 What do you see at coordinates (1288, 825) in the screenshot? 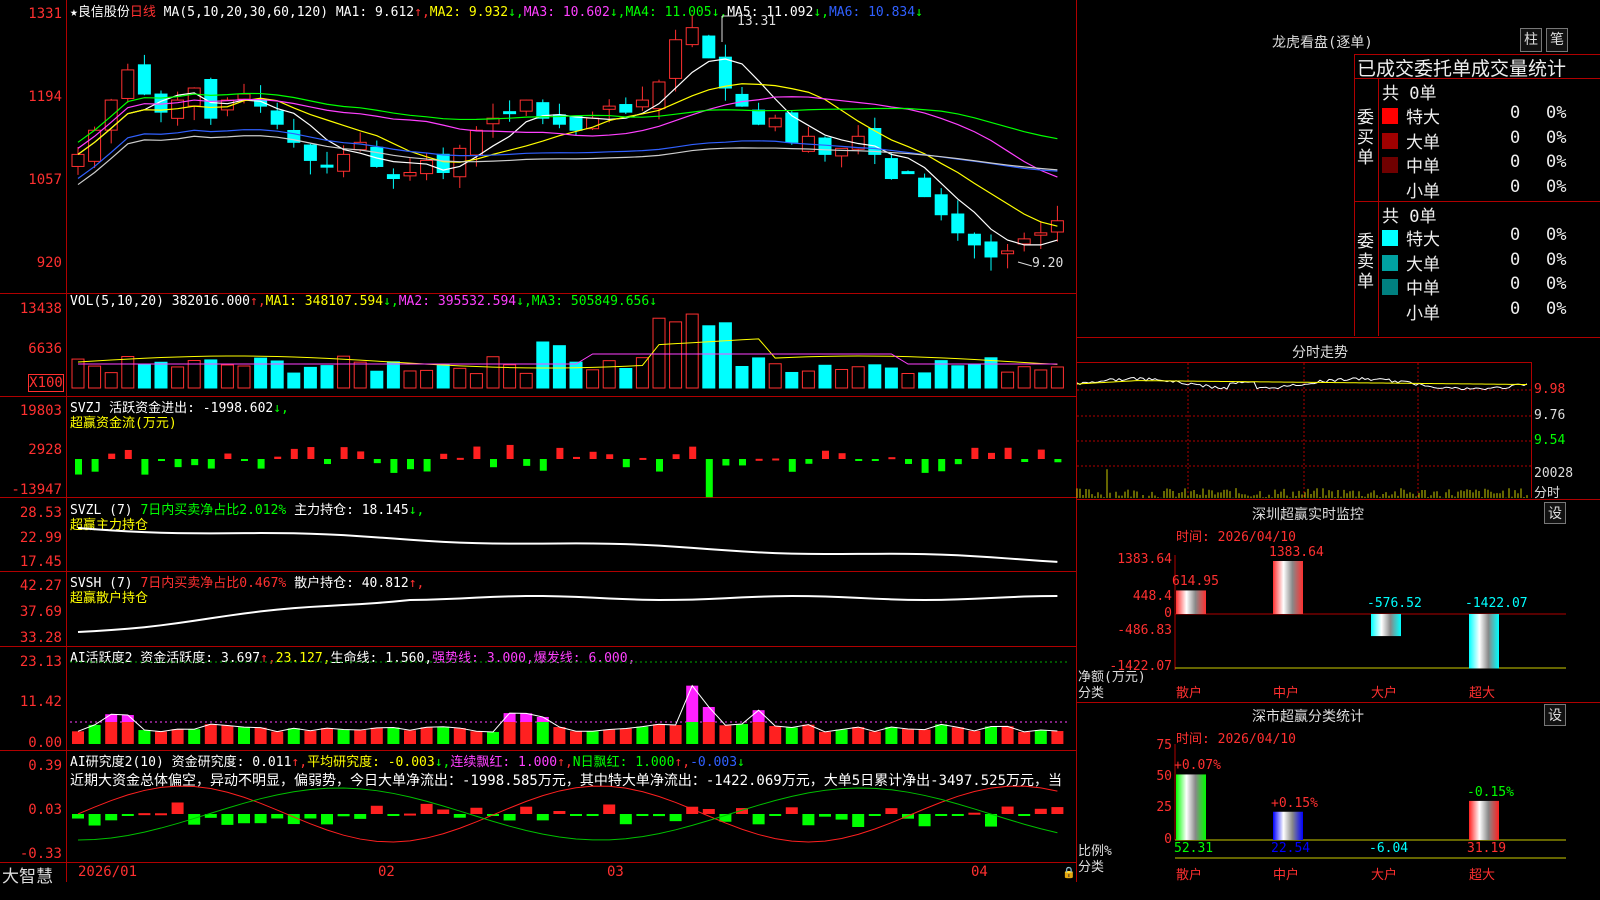
I see `fl-bar` at bounding box center [1288, 825].